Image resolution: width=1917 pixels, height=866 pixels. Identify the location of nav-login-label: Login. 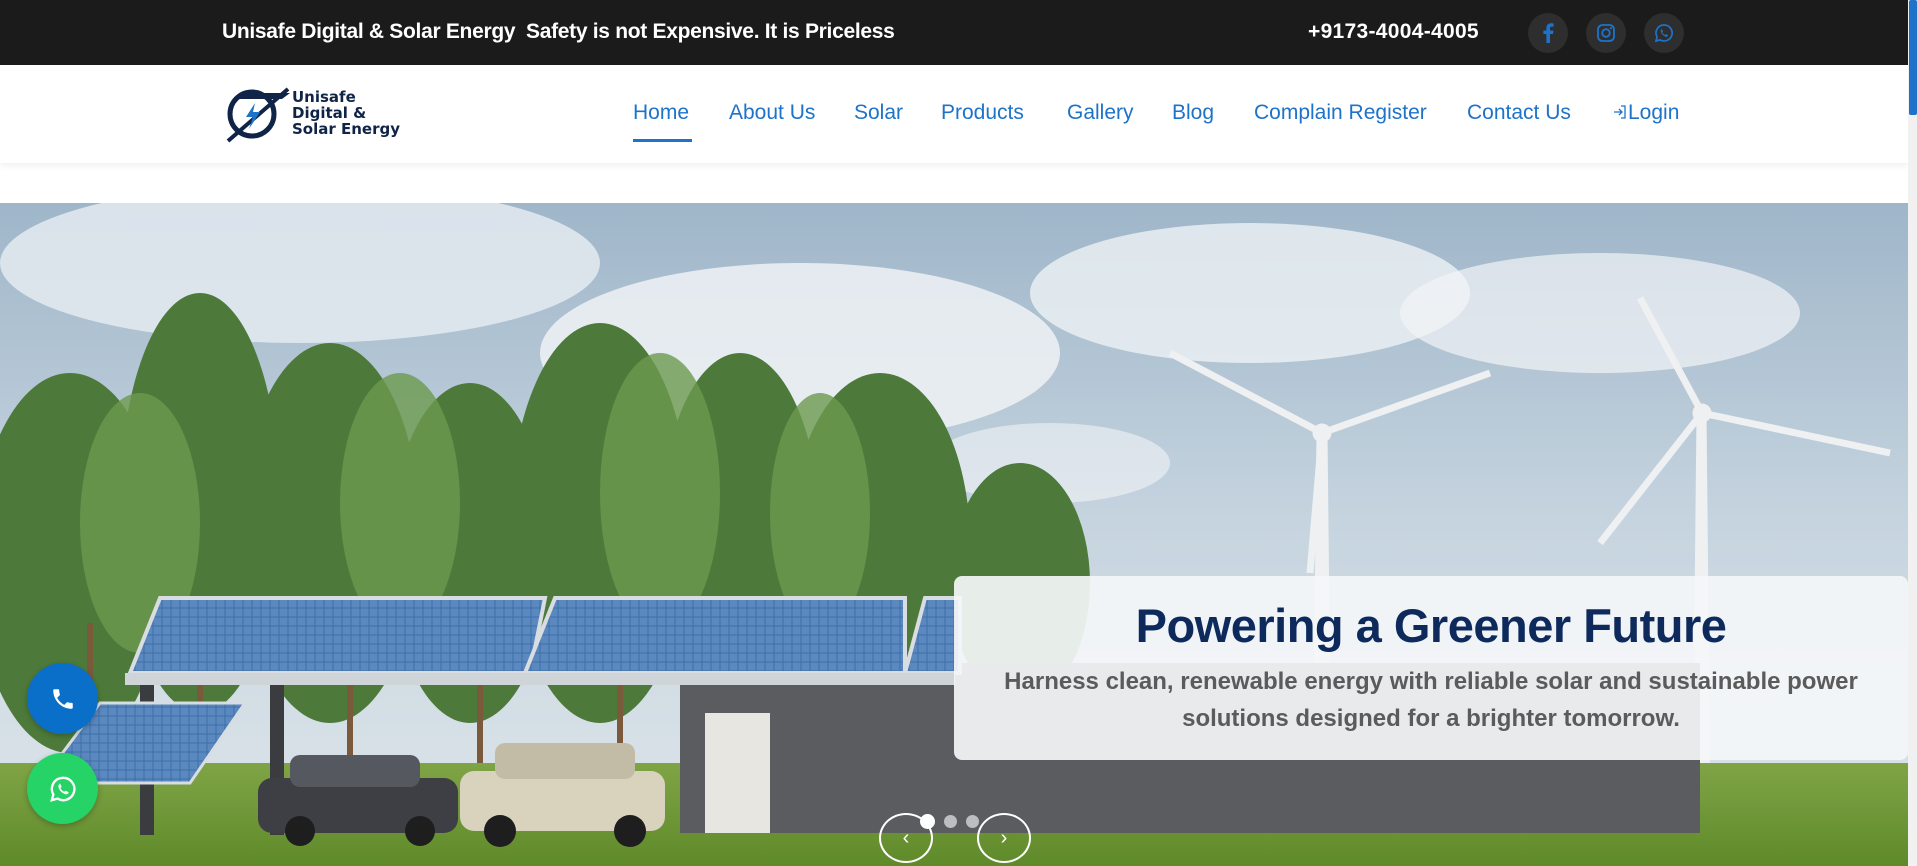
(1654, 112).